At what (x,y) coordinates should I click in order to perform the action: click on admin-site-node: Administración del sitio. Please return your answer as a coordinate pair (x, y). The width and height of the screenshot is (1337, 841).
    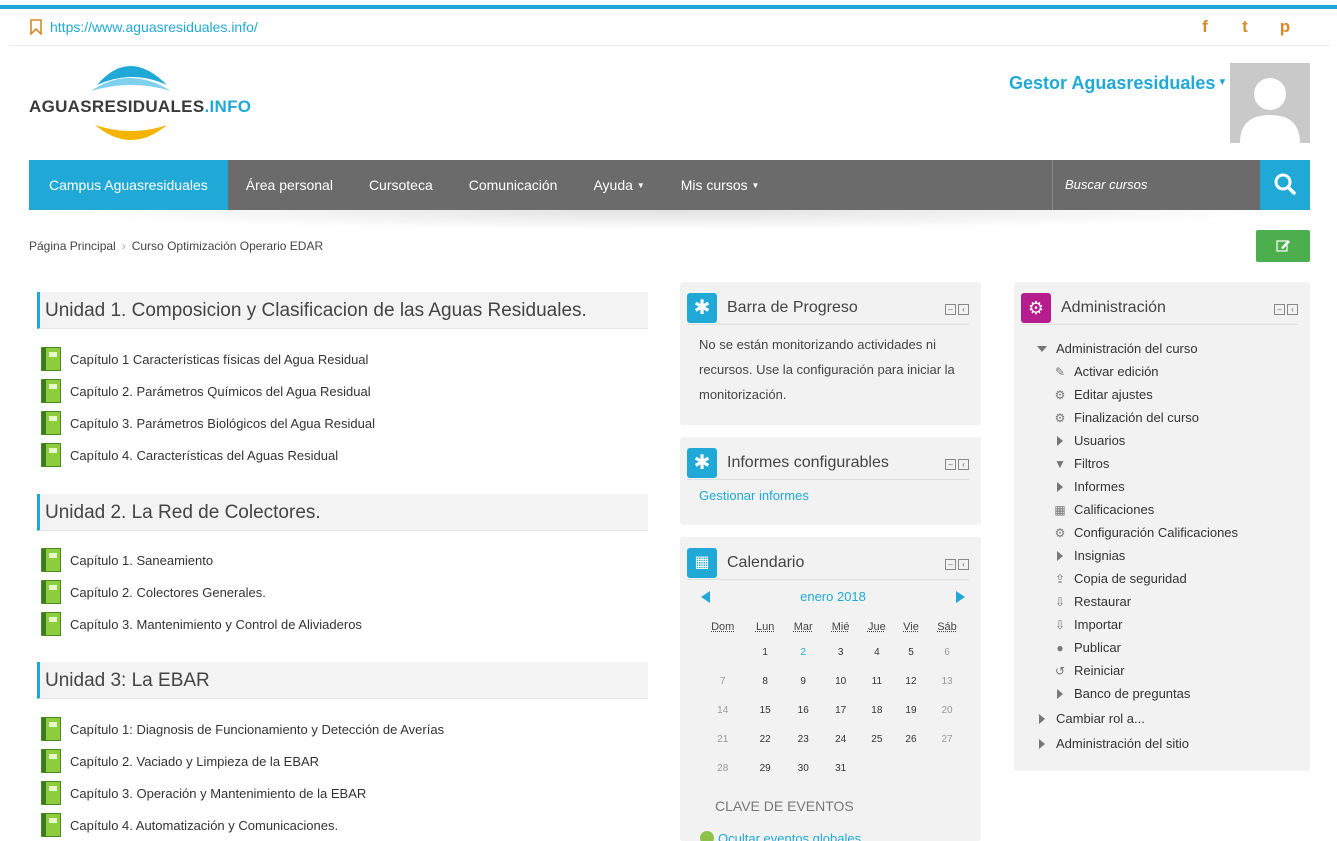
    Looking at the image, I should click on (1136, 743).